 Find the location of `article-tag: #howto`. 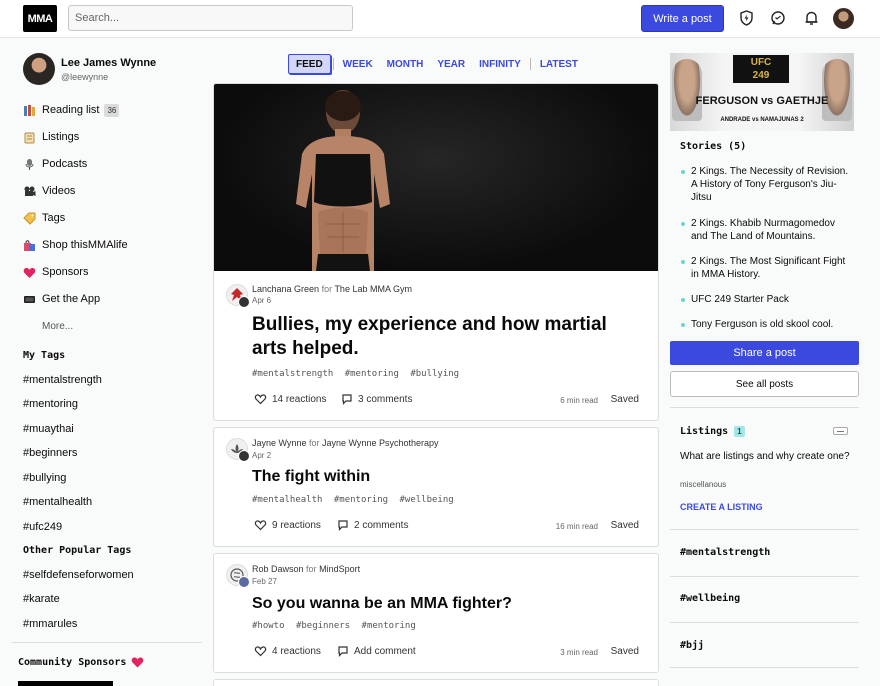

article-tag: #howto is located at coordinates (268, 626).